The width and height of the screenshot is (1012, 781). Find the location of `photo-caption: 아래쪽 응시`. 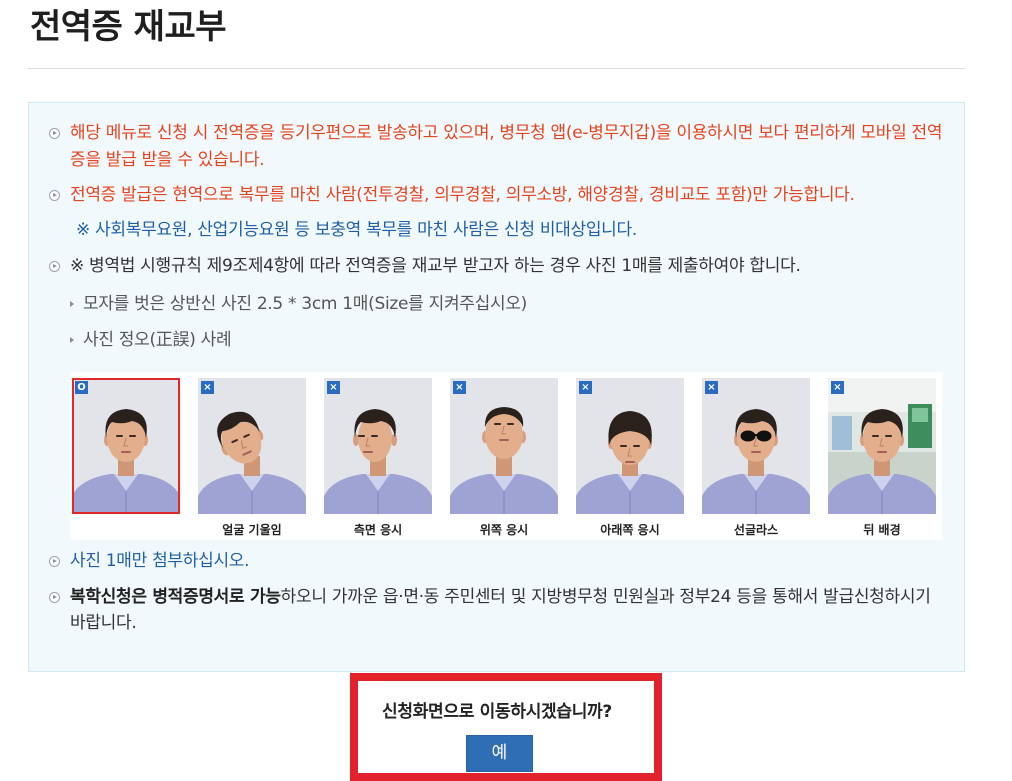

photo-caption: 아래쪽 응시 is located at coordinates (630, 530).